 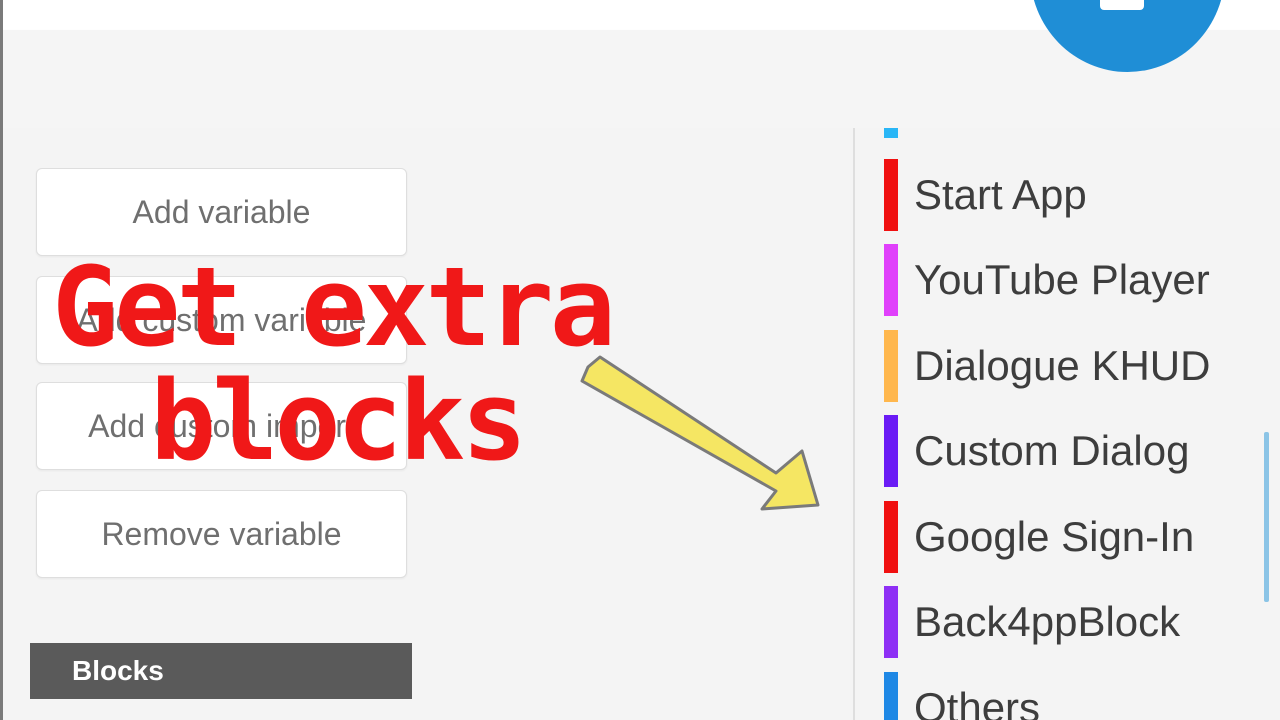 What do you see at coordinates (338, 421) in the screenshot?
I see `overlay-caption-line2: blocks` at bounding box center [338, 421].